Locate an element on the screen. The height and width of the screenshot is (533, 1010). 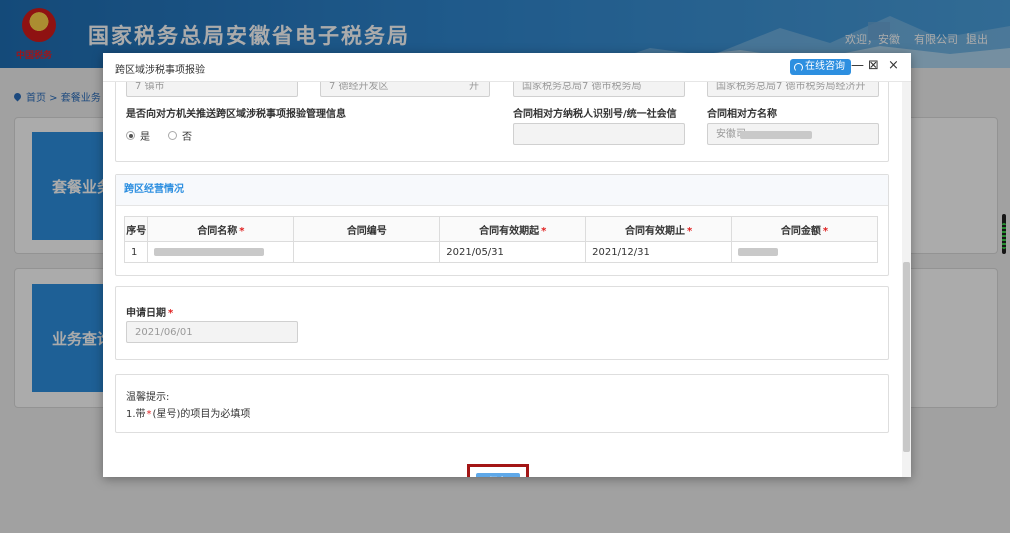
radio-no-label: 否 is located at coordinates (187, 137).